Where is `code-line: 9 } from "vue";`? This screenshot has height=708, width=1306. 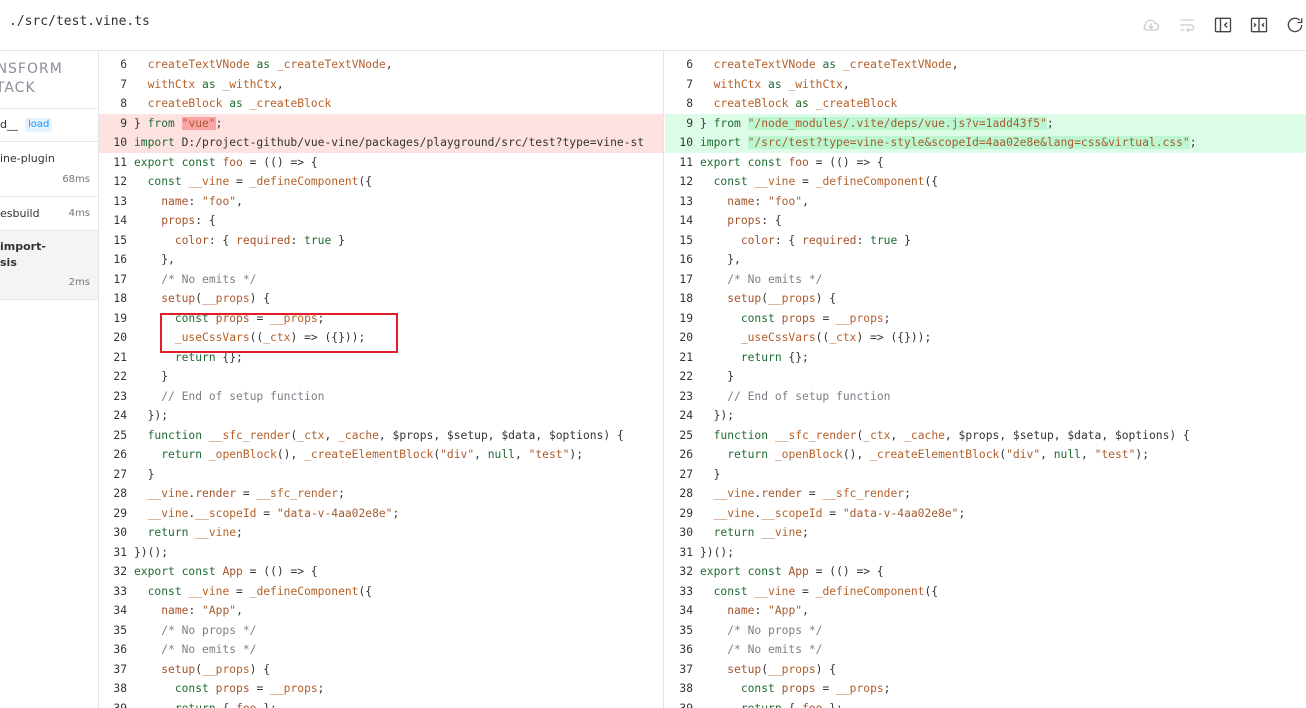
code-line: 9 } from "vue"; is located at coordinates (381, 123).